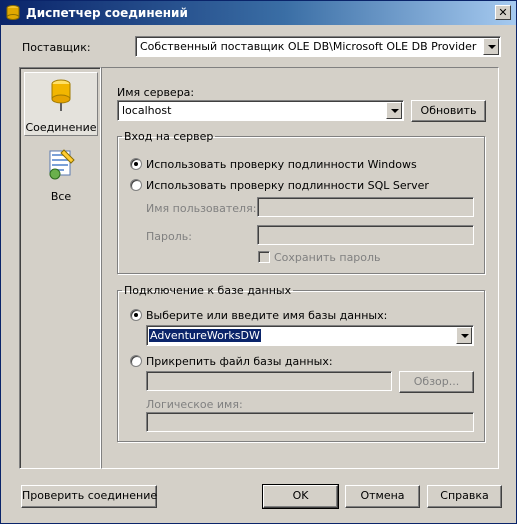 The image size is (517, 524). I want to click on logical-name-input, so click(310, 422).